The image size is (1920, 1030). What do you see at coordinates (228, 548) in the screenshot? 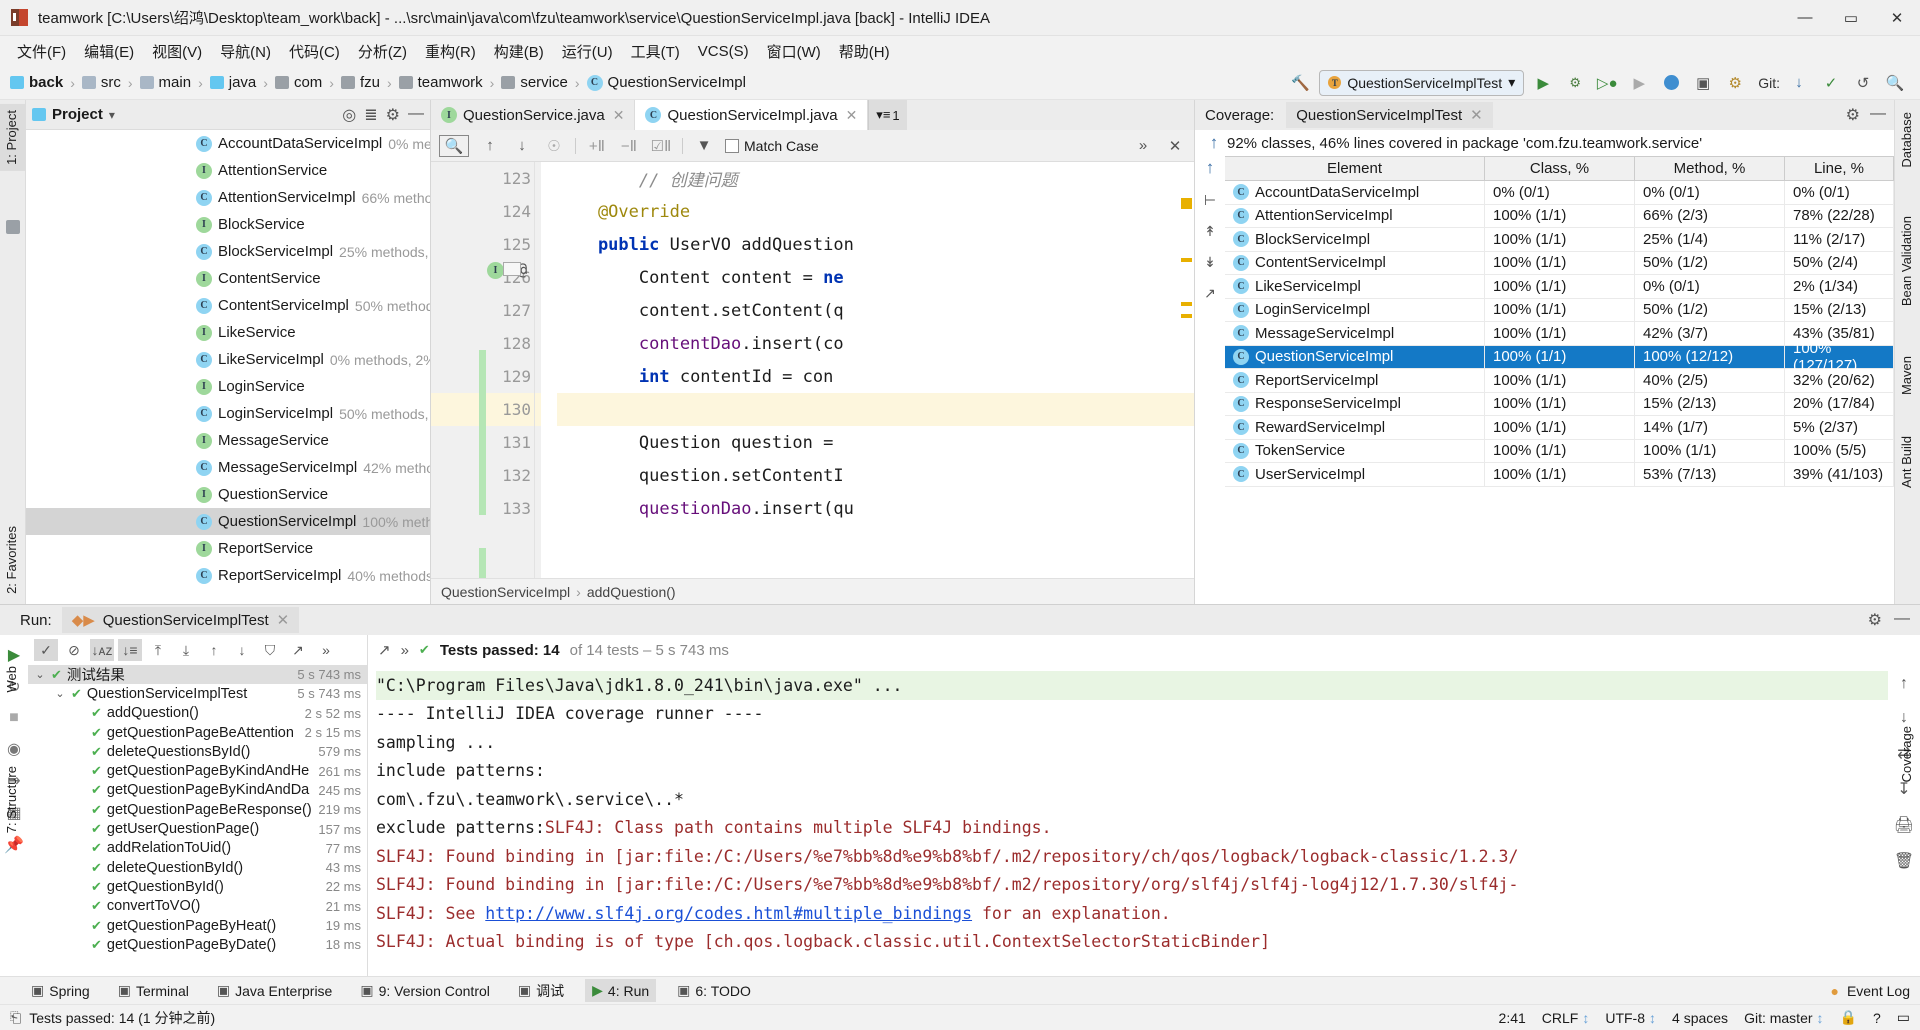
I see `project-tree-item: I ReportService` at bounding box center [228, 548].